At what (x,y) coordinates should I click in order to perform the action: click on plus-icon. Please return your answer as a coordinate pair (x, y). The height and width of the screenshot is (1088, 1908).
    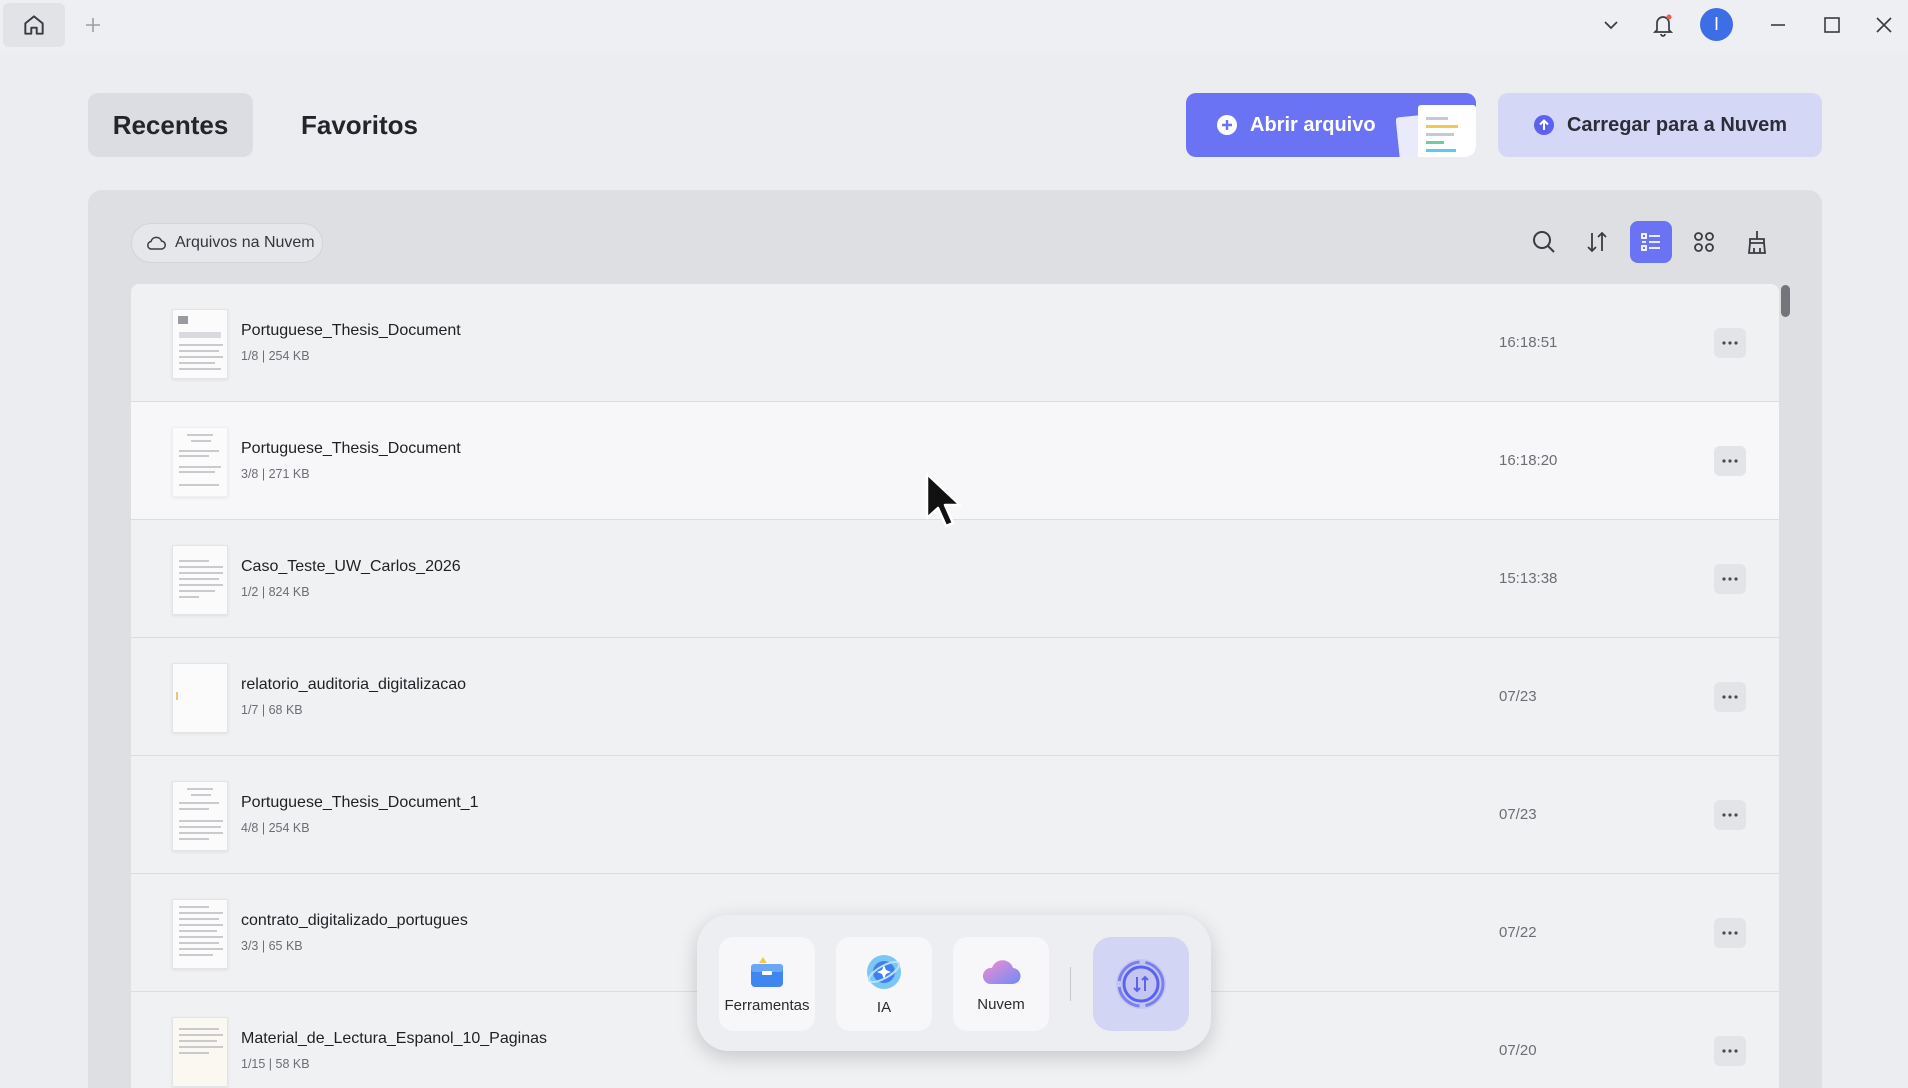
    Looking at the image, I should click on (93, 25).